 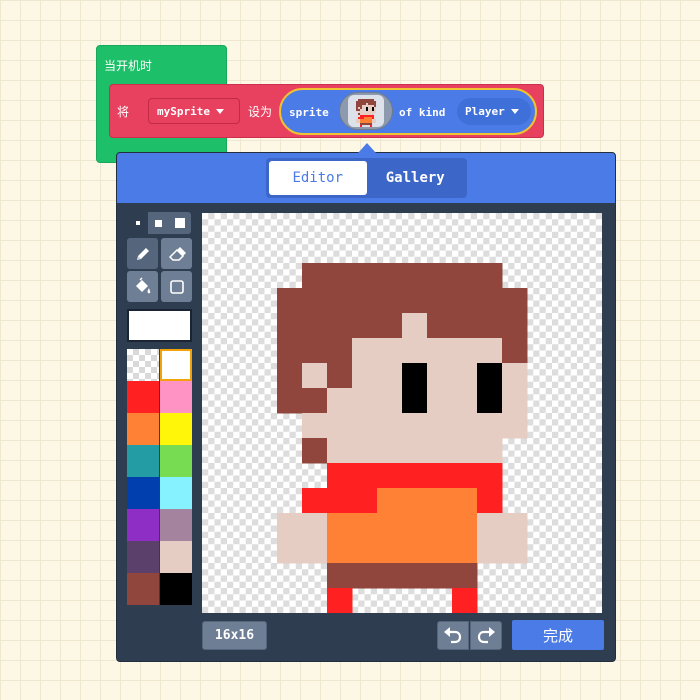 What do you see at coordinates (558, 635) in the screenshot?
I see `done-button: 完成` at bounding box center [558, 635].